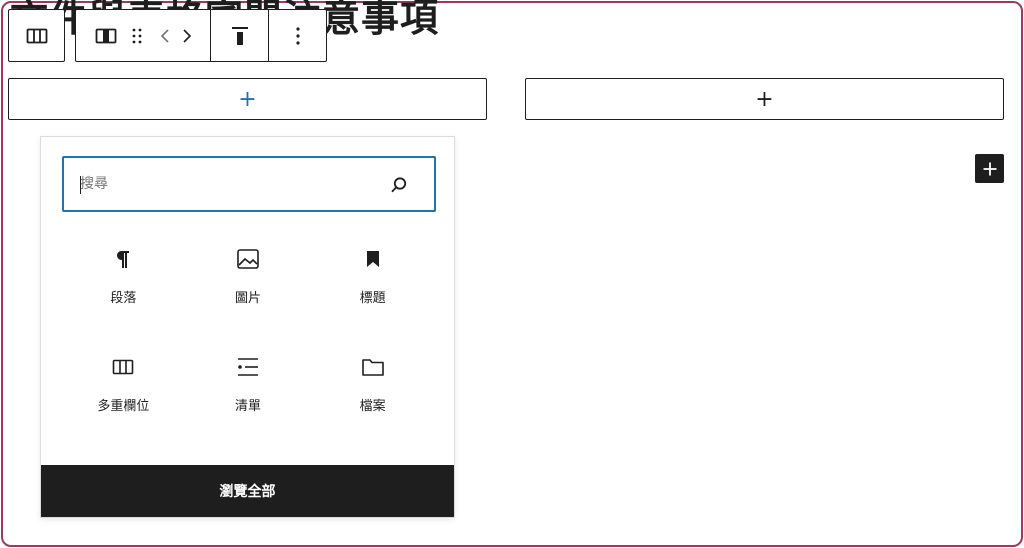 This screenshot has height=548, width=1024. What do you see at coordinates (123, 286) in the screenshot?
I see `block-item-paragraph: 段落` at bounding box center [123, 286].